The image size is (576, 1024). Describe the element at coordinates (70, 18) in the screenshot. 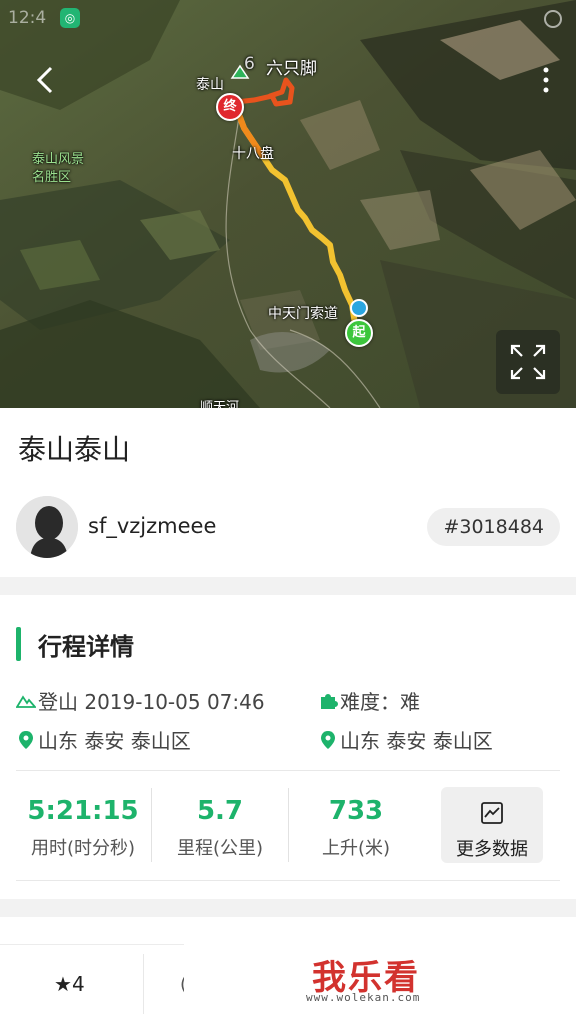

I see `app-notification-icon: ◎` at that location.